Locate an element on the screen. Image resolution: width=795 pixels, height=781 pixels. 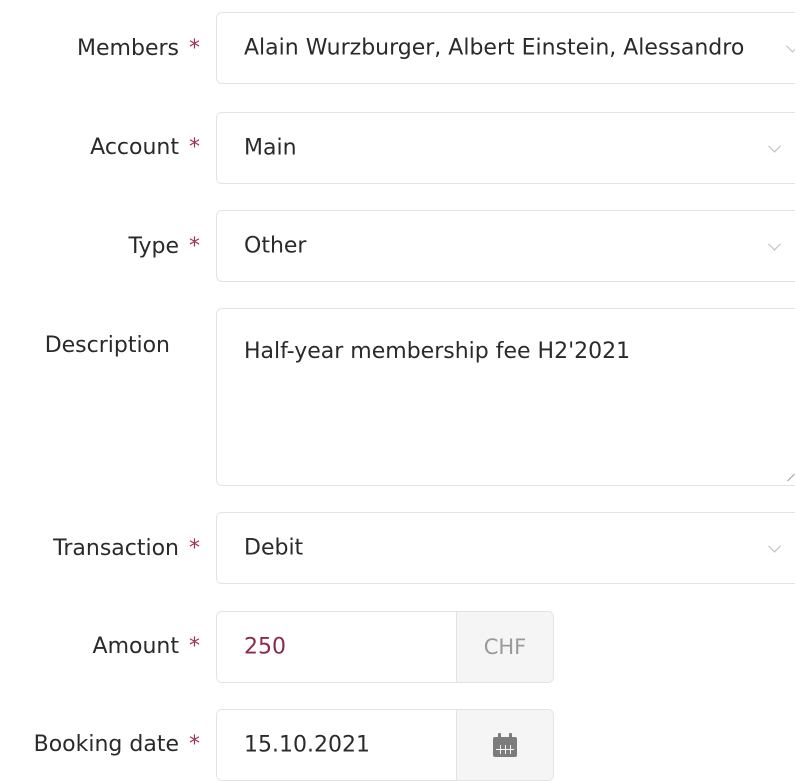
booking-date-input: 15.10.2021 is located at coordinates (336, 745).